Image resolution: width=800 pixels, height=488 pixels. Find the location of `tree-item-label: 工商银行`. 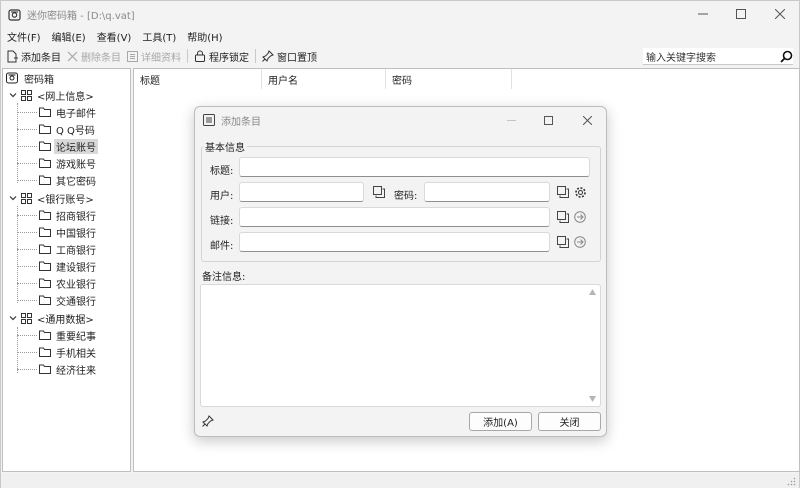

tree-item-label: 工商银行 is located at coordinates (76, 251).